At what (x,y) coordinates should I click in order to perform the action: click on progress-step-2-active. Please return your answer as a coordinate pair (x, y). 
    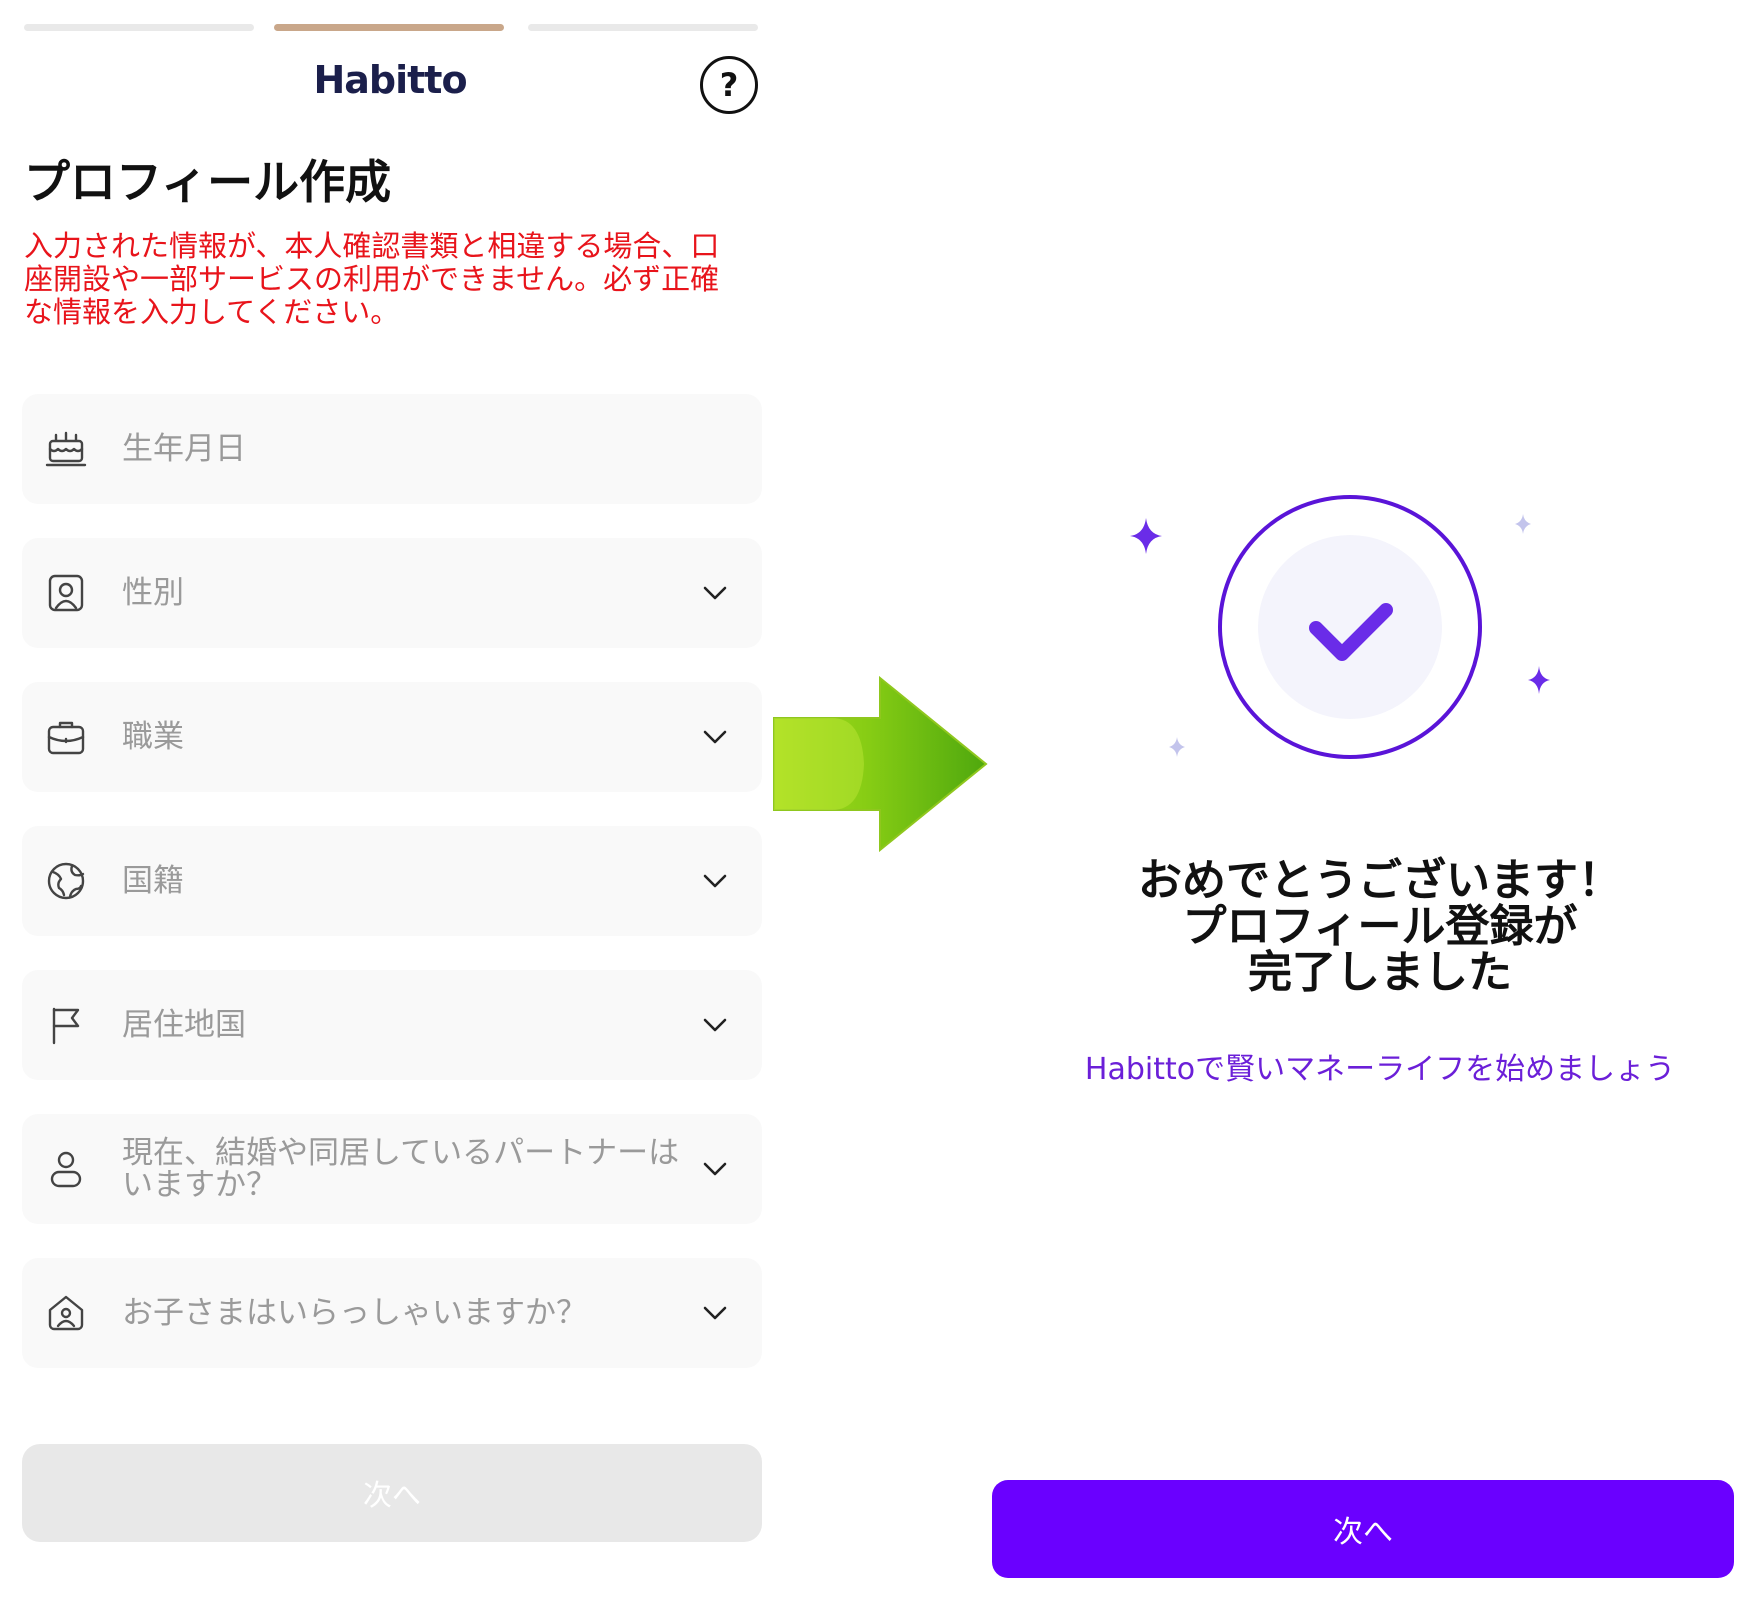
    Looking at the image, I should click on (389, 27).